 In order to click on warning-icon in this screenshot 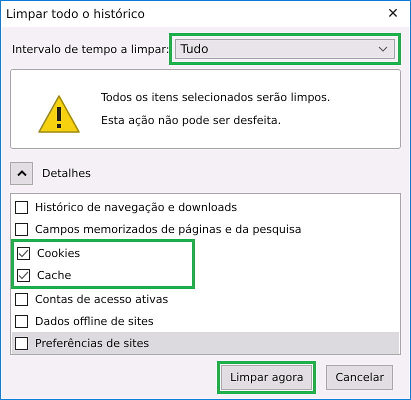, I will do `click(59, 114)`.